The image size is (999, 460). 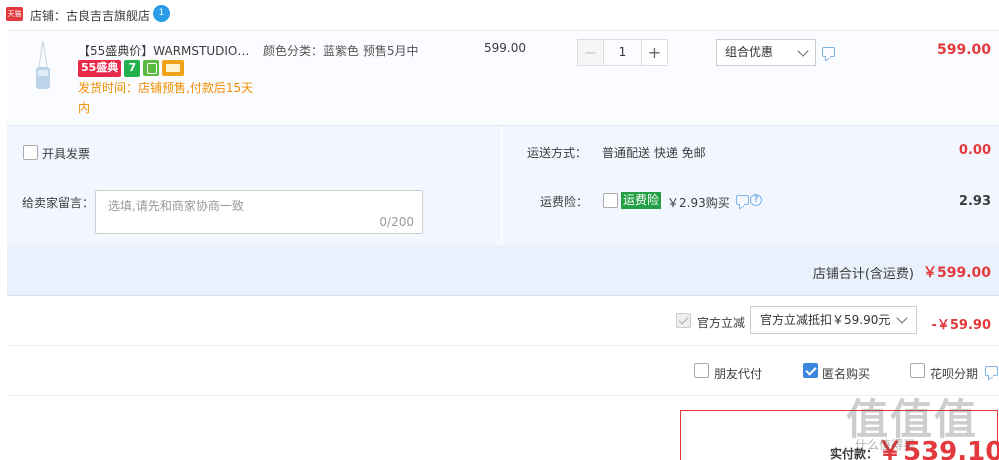 I want to click on tag-55-festival: 55盛典, so click(x=100, y=68).